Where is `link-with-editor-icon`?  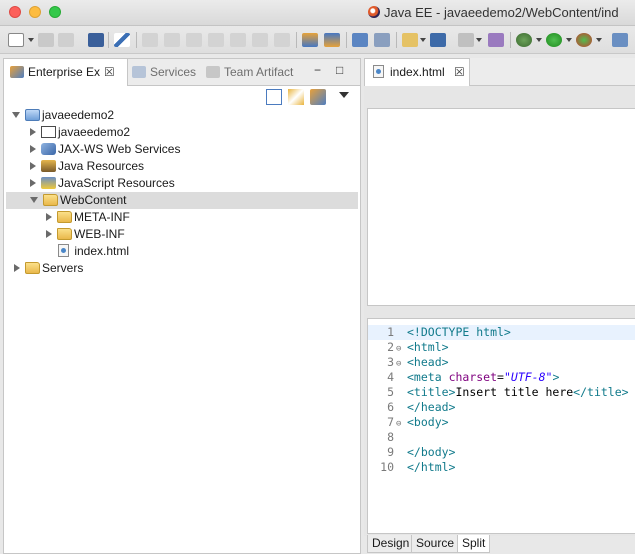 link-with-editor-icon is located at coordinates (296, 97).